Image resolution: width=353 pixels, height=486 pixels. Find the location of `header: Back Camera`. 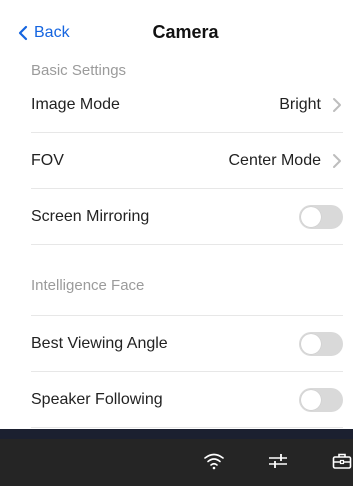

header: Back Camera is located at coordinates (176, 30).